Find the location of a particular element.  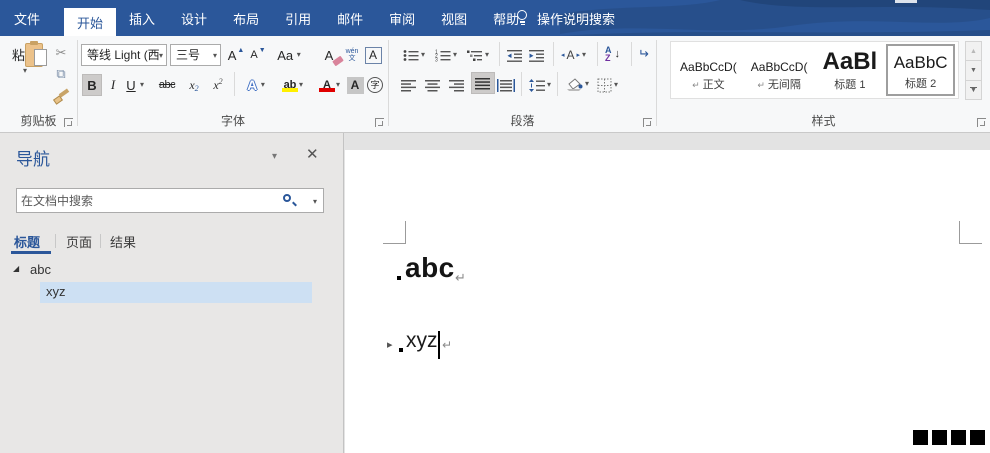

tab-home: 开始 is located at coordinates (90, 22).